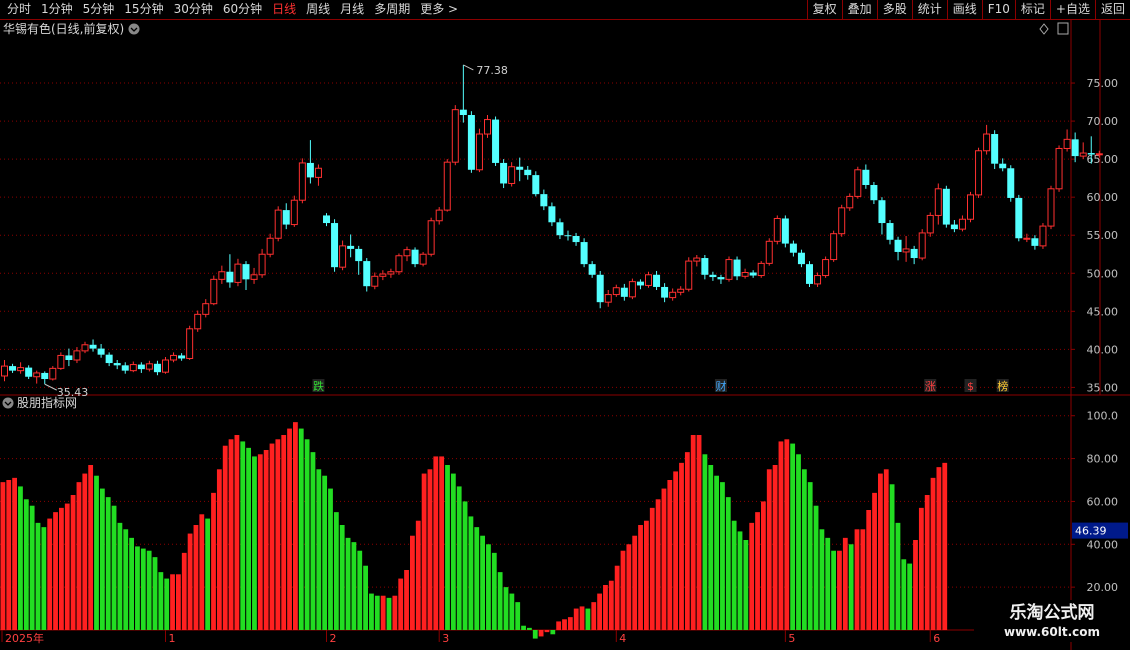 Image resolution: width=1130 pixels, height=650 pixels. Describe the element at coordinates (1044, 29) in the screenshot. I see `diamond-icon` at that location.